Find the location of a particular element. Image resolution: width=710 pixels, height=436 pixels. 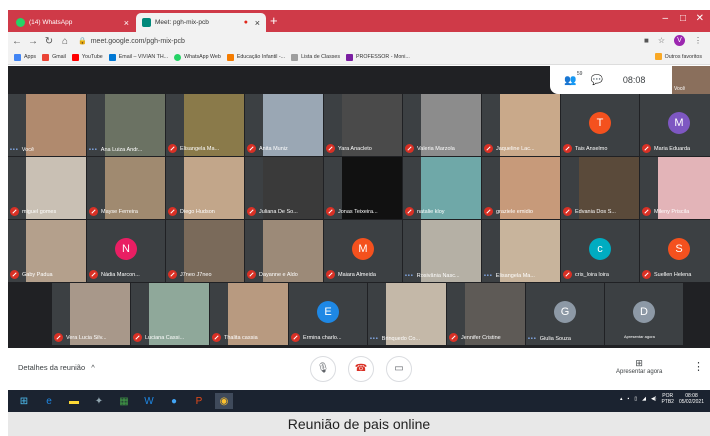

excel-icon: ▦ is located at coordinates (124, 401).